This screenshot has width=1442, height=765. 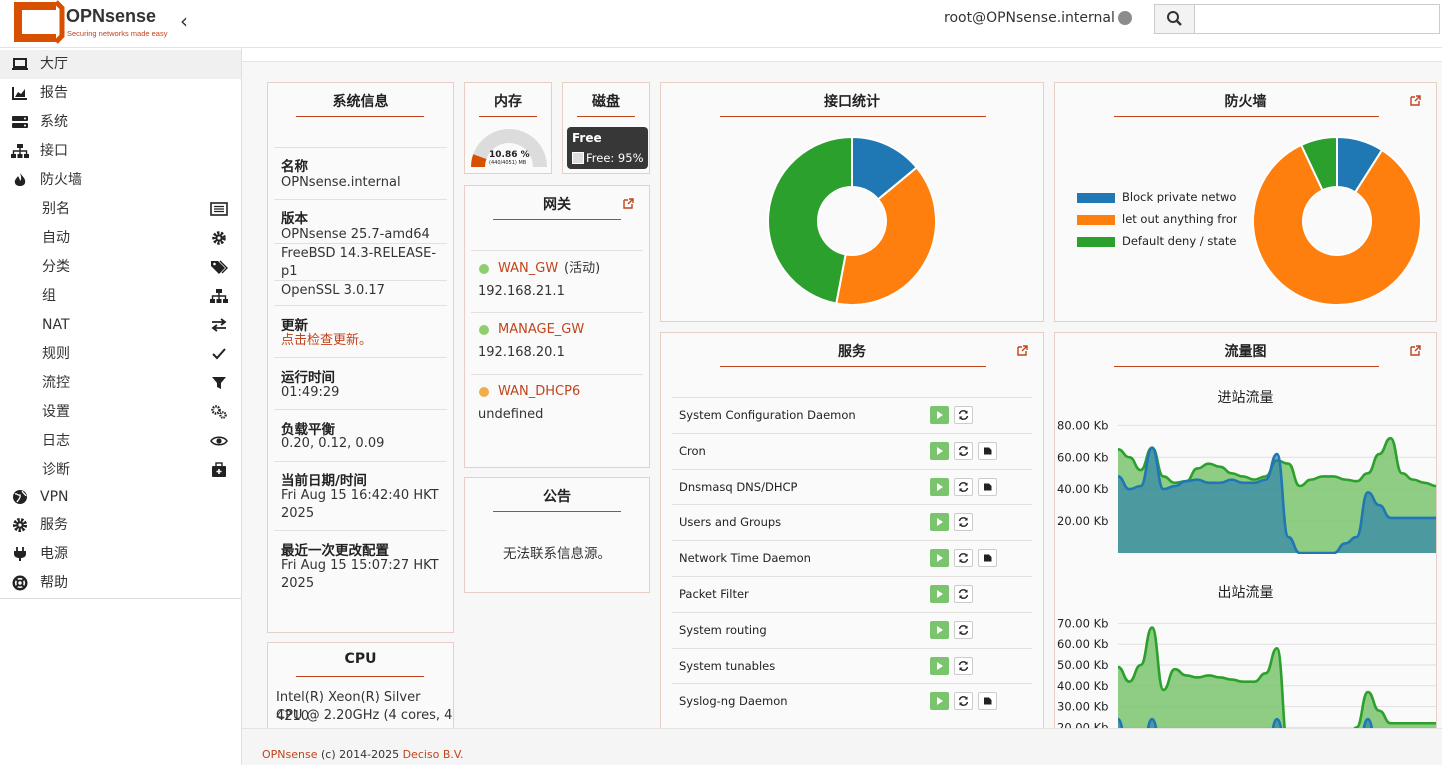 I want to click on sidebar-subitem-aliases: 别名, so click(x=120, y=209).